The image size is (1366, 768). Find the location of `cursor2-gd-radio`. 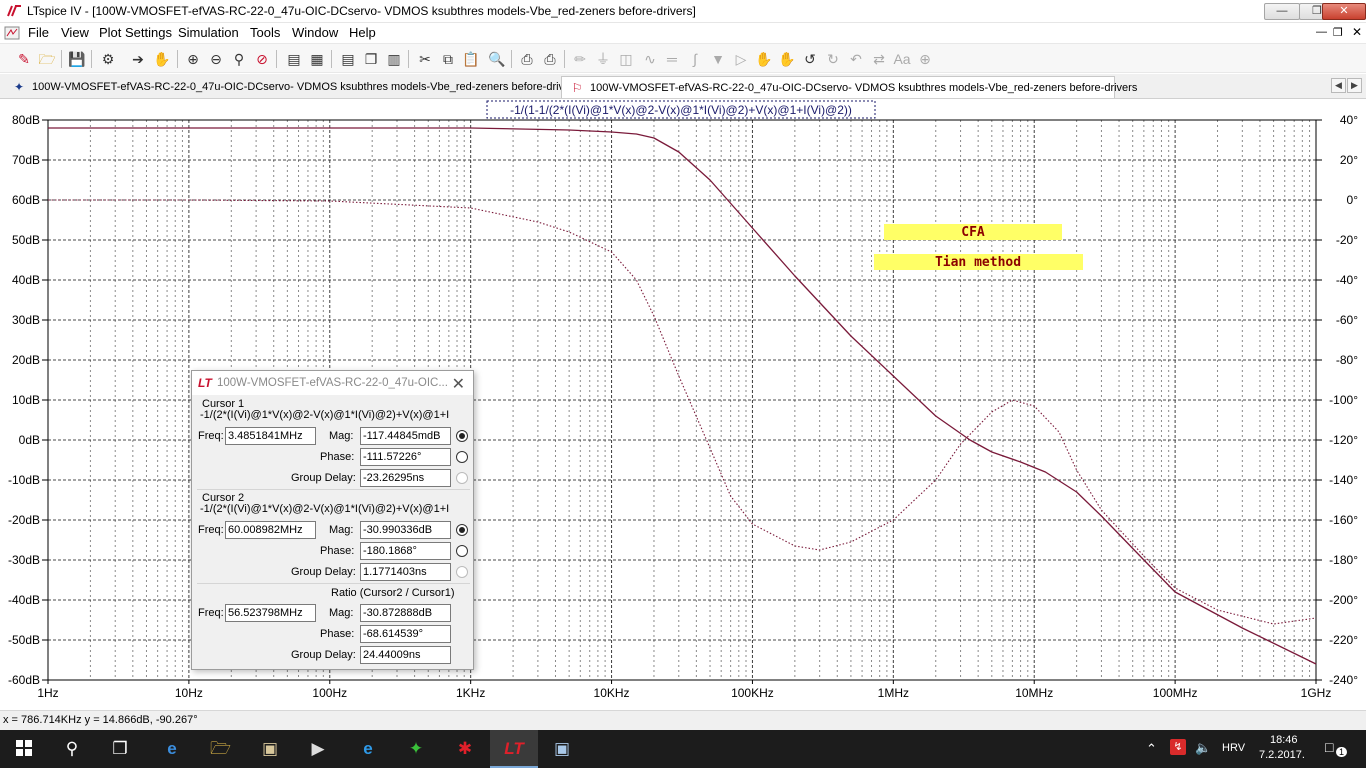

cursor2-gd-radio is located at coordinates (462, 572).